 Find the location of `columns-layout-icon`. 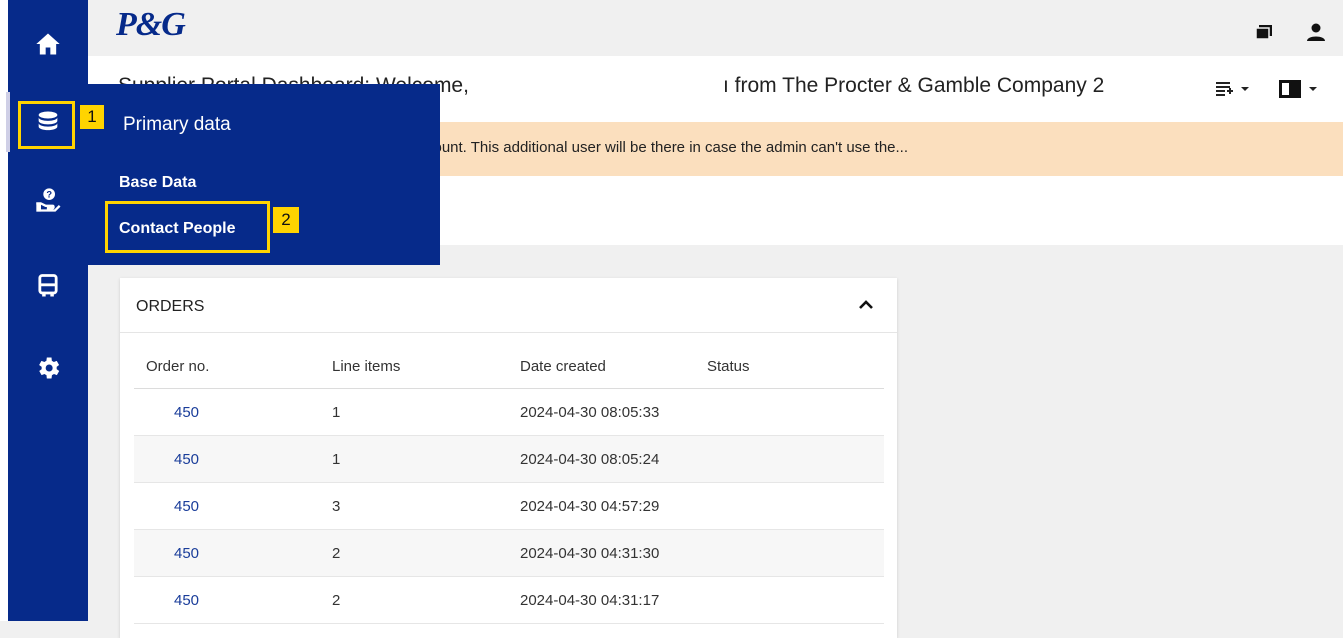

columns-layout-icon is located at coordinates (1290, 89).